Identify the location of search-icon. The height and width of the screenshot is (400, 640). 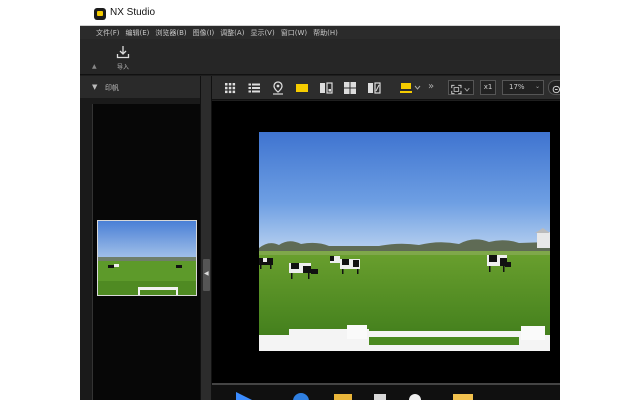
(415, 395).